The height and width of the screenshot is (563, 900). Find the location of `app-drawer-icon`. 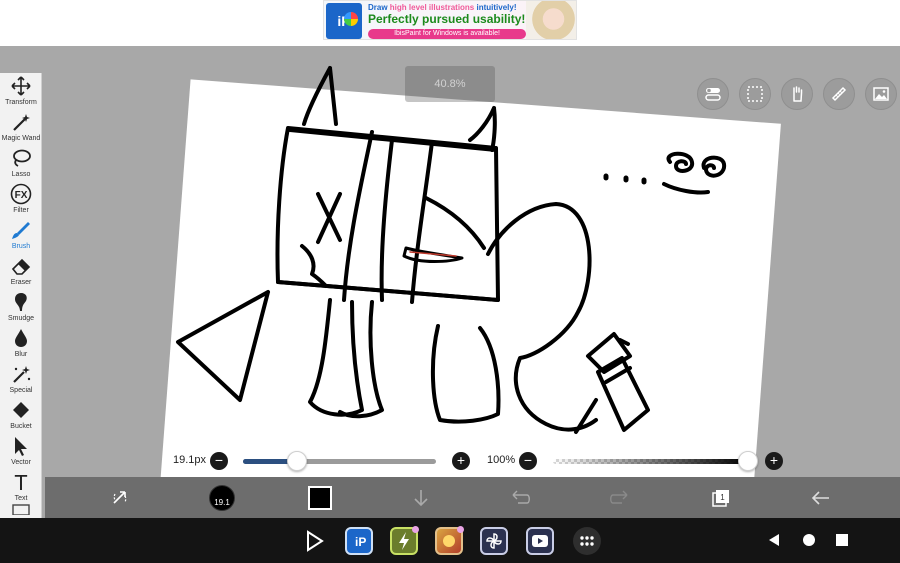

app-drawer-icon is located at coordinates (587, 541).